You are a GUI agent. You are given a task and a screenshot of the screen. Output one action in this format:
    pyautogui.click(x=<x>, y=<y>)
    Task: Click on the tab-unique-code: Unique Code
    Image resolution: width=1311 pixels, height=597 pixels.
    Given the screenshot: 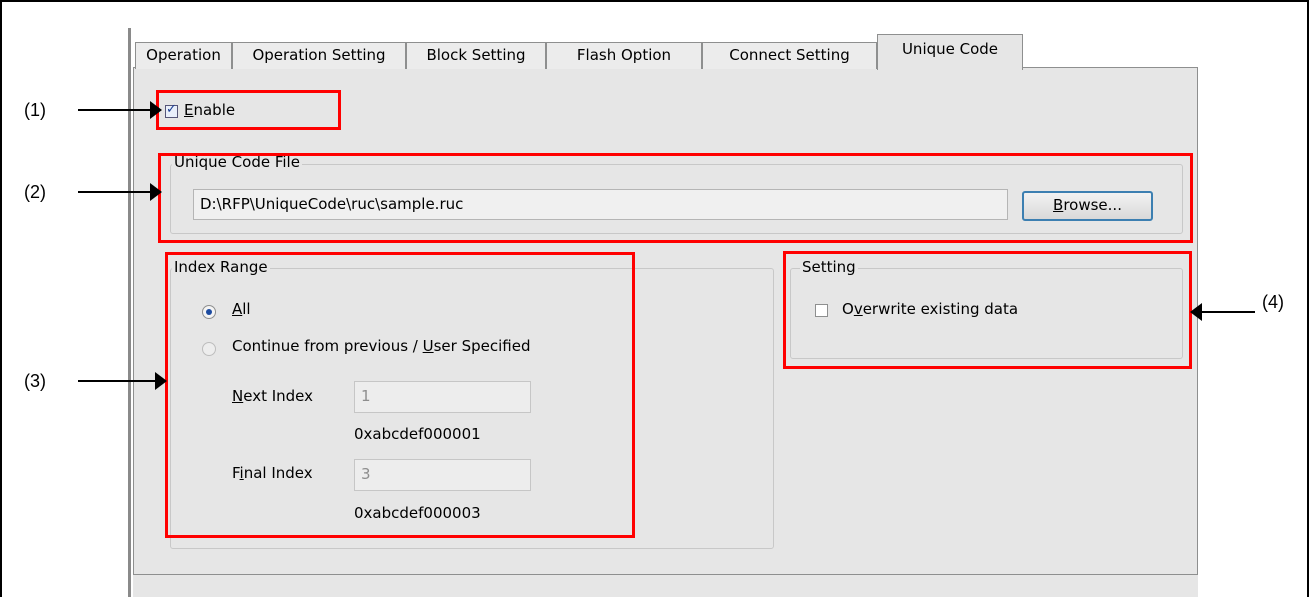 What is the action you would take?
    pyautogui.click(x=950, y=52)
    